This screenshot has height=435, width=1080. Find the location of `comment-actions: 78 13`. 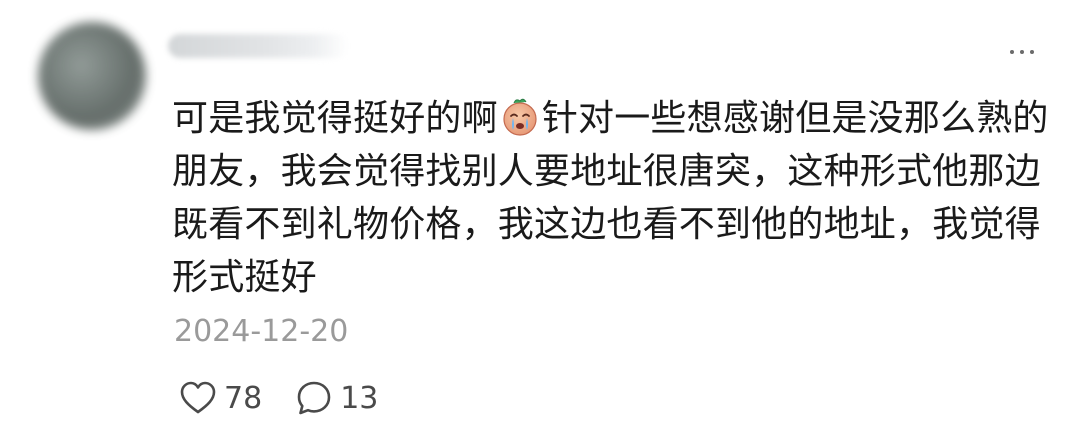

comment-actions: 78 13 is located at coordinates (279, 398).